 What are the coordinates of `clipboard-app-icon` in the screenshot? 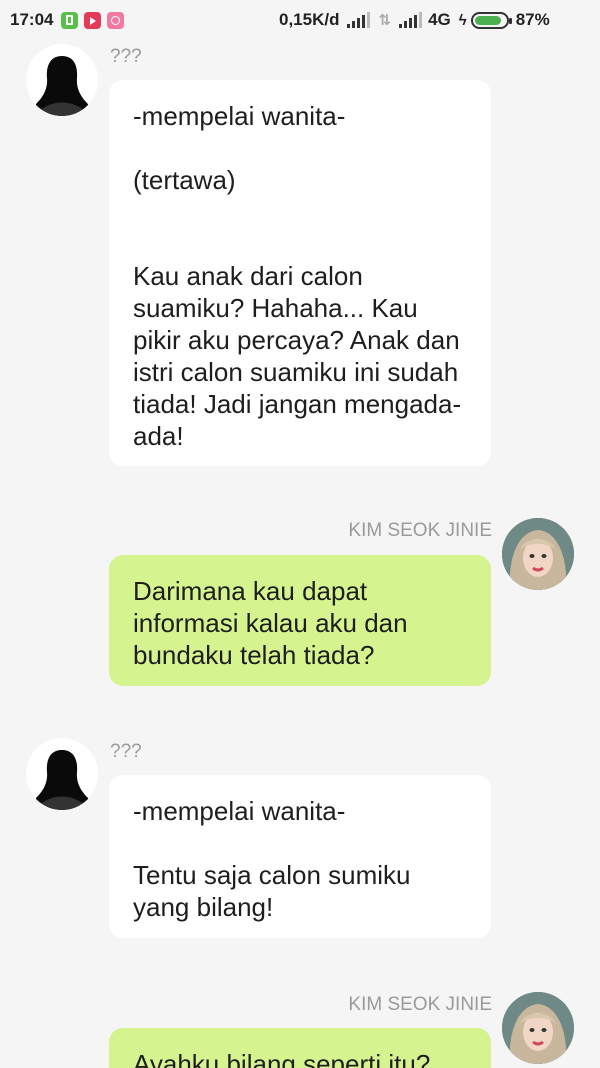 It's located at (70, 20).